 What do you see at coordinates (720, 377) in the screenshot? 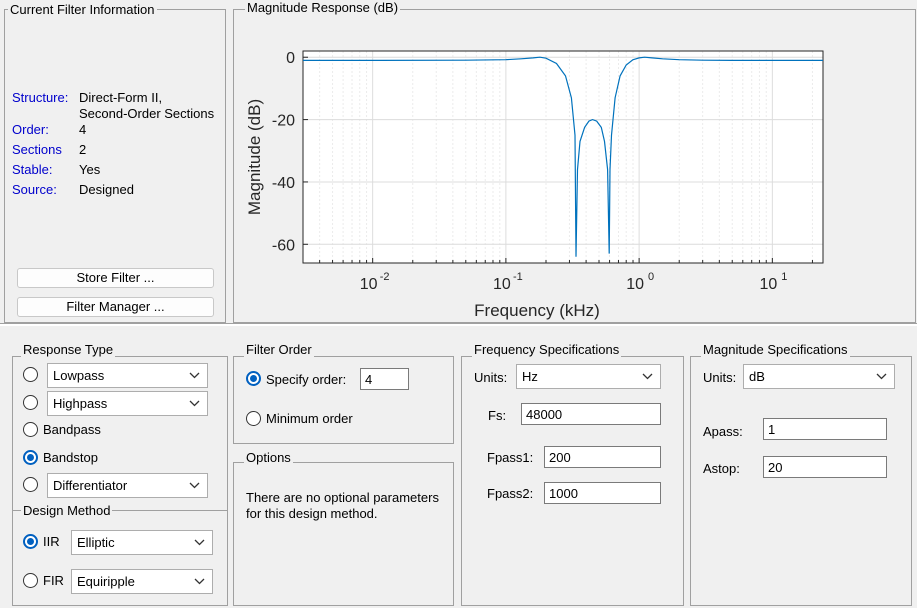
I see `mag-units-label: Units:` at bounding box center [720, 377].